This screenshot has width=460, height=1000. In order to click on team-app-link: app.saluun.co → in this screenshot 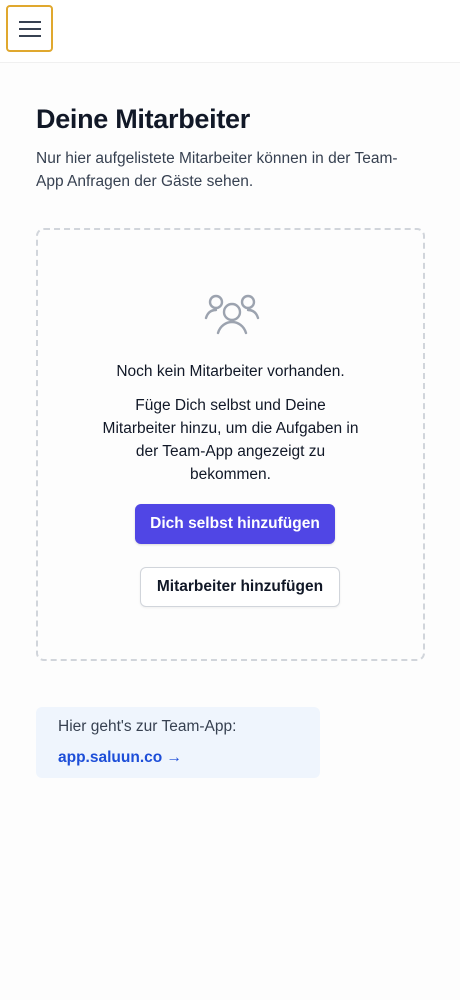, I will do `click(120, 758)`.